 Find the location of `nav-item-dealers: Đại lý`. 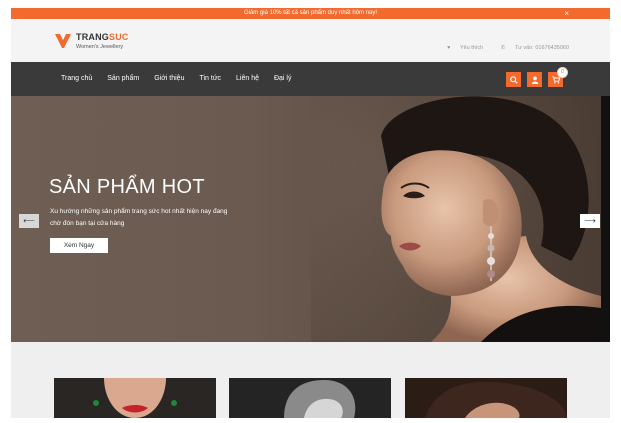

nav-item-dealers: Đại lý is located at coordinates (283, 79).